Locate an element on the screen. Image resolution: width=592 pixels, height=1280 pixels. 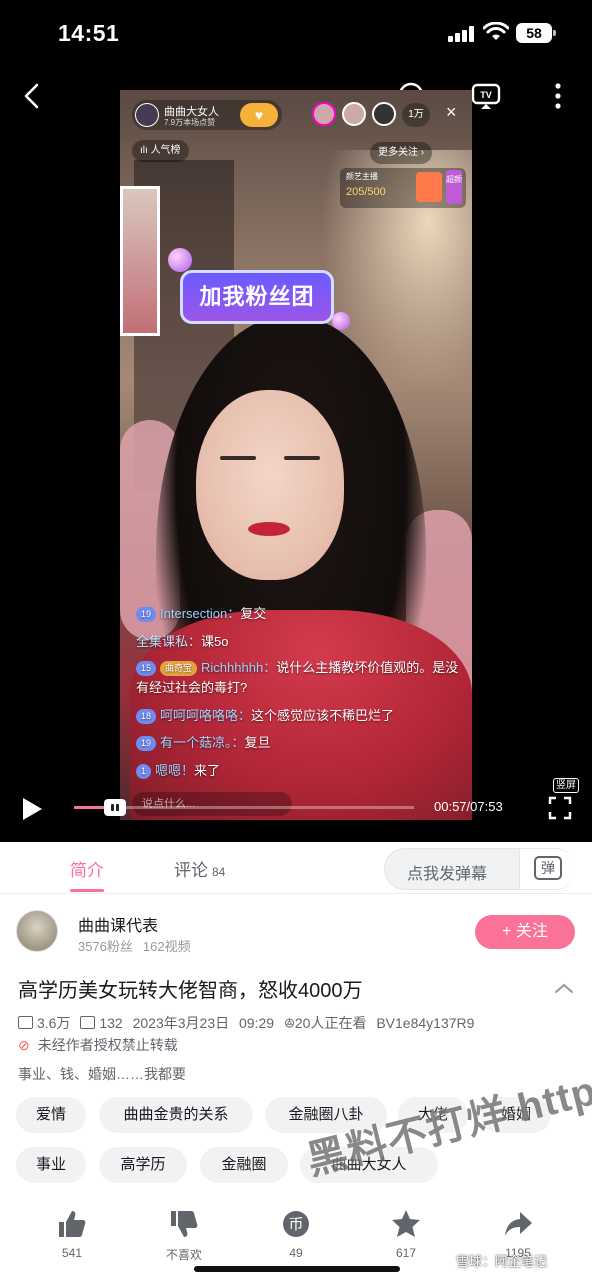
thumb-up-icon is located at coordinates (72, 1224).